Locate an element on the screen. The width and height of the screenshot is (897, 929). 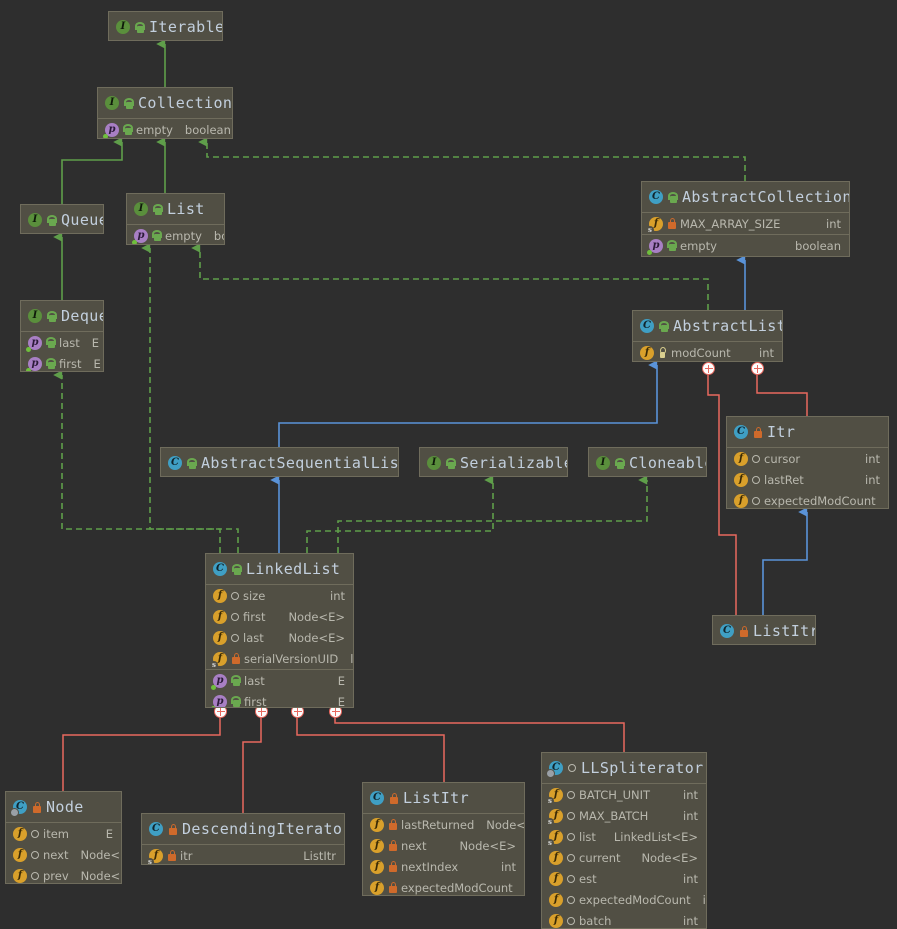
member-row: f modCount int is located at coordinates (707, 351).